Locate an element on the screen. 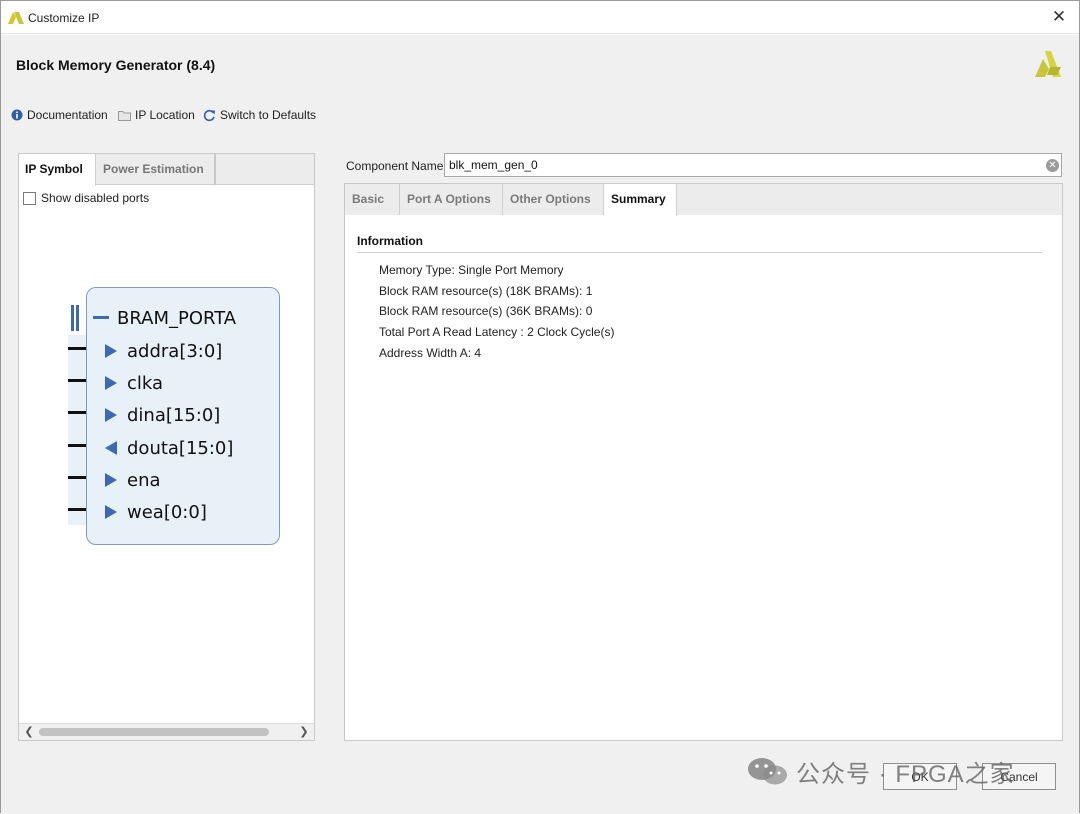  port-row-wea: wea[0:0] is located at coordinates (155, 512).